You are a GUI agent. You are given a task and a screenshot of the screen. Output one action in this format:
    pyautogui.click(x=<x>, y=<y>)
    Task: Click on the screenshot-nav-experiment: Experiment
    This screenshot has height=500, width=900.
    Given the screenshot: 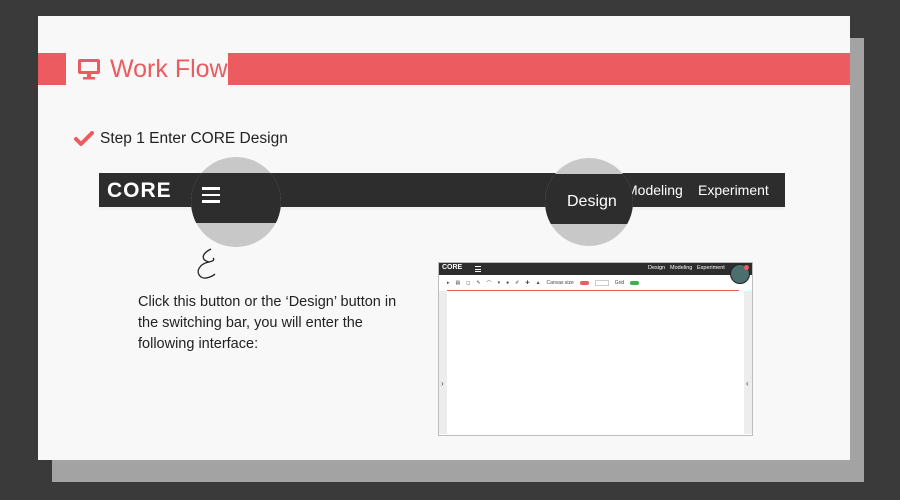 What is the action you would take?
    pyautogui.click(x=711, y=268)
    